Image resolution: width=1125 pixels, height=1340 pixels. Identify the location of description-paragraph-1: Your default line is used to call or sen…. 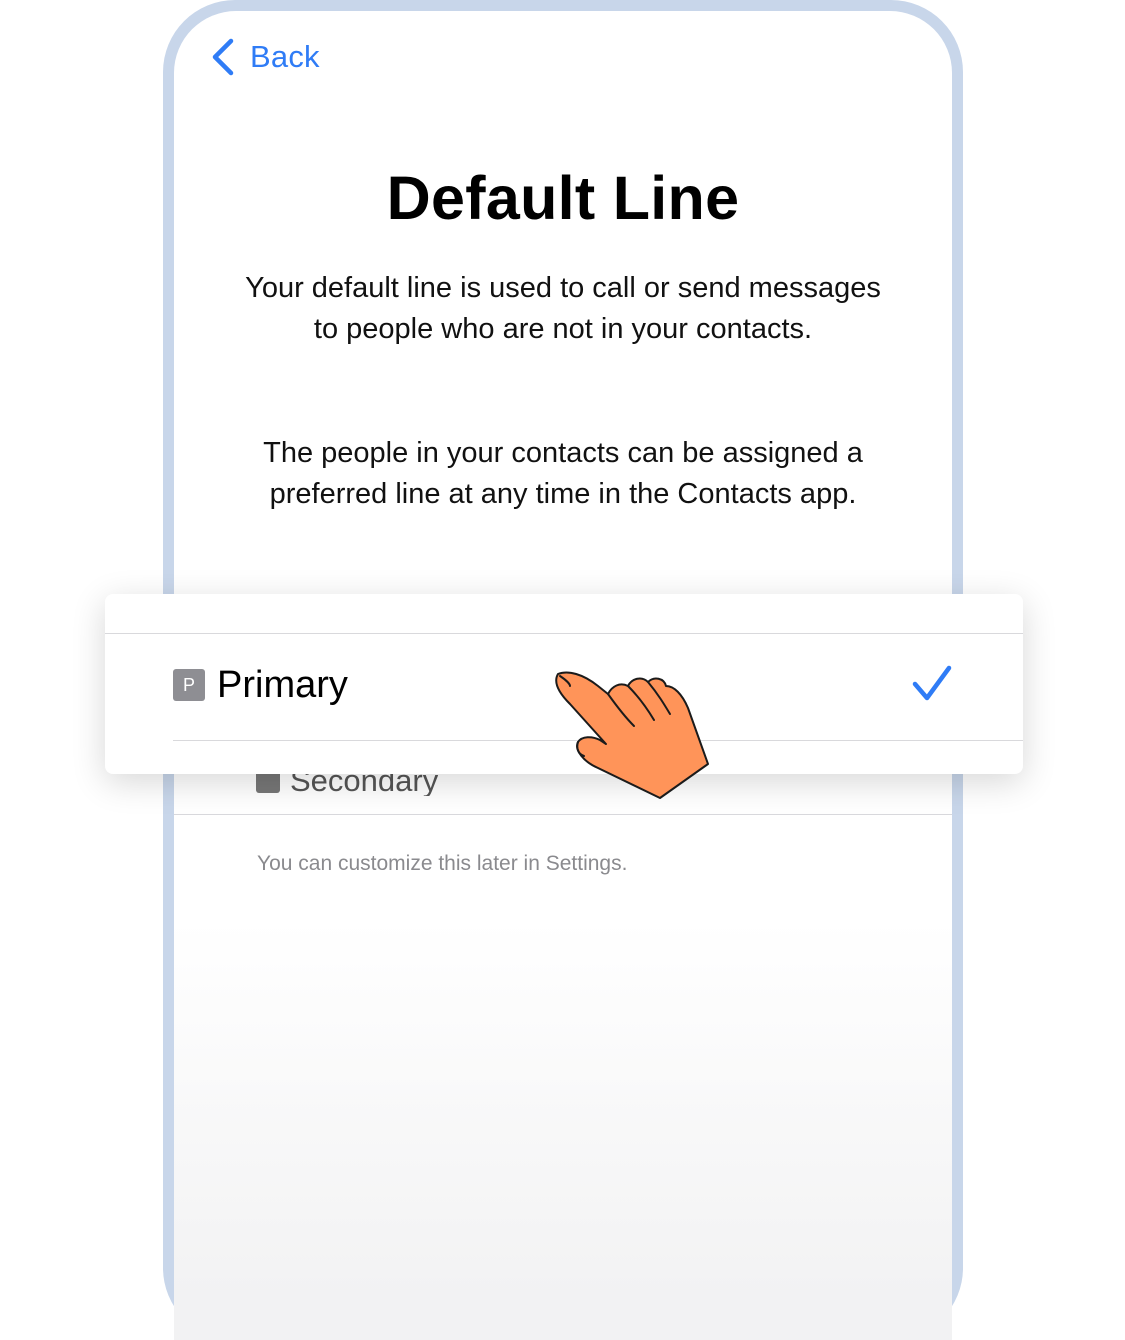
(563, 308).